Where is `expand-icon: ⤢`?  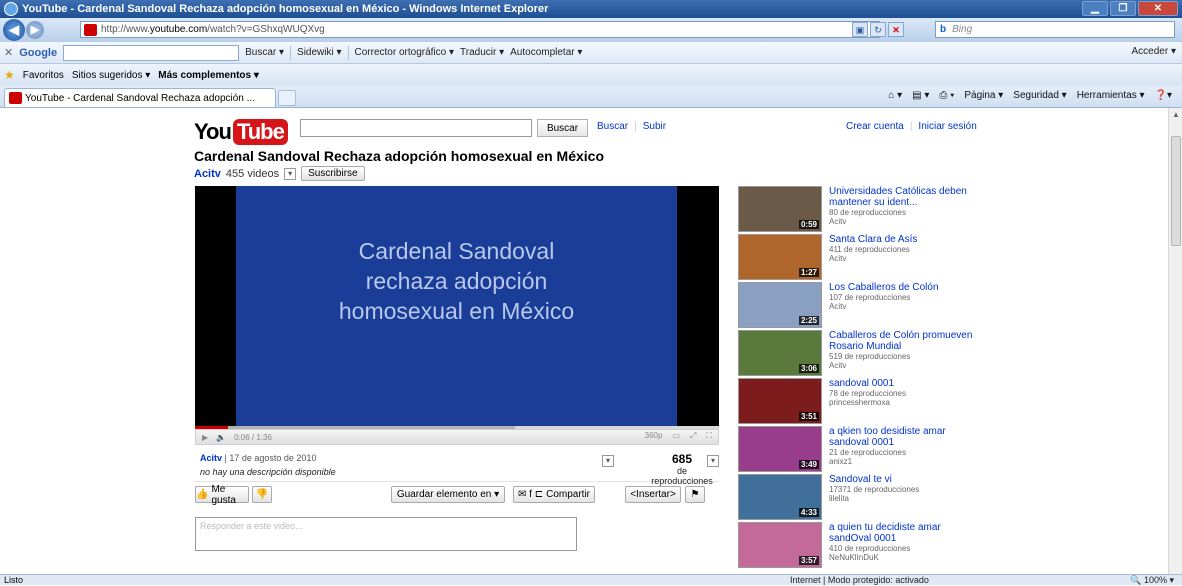
expand-icon: ⤢ is located at coordinates (693, 436).